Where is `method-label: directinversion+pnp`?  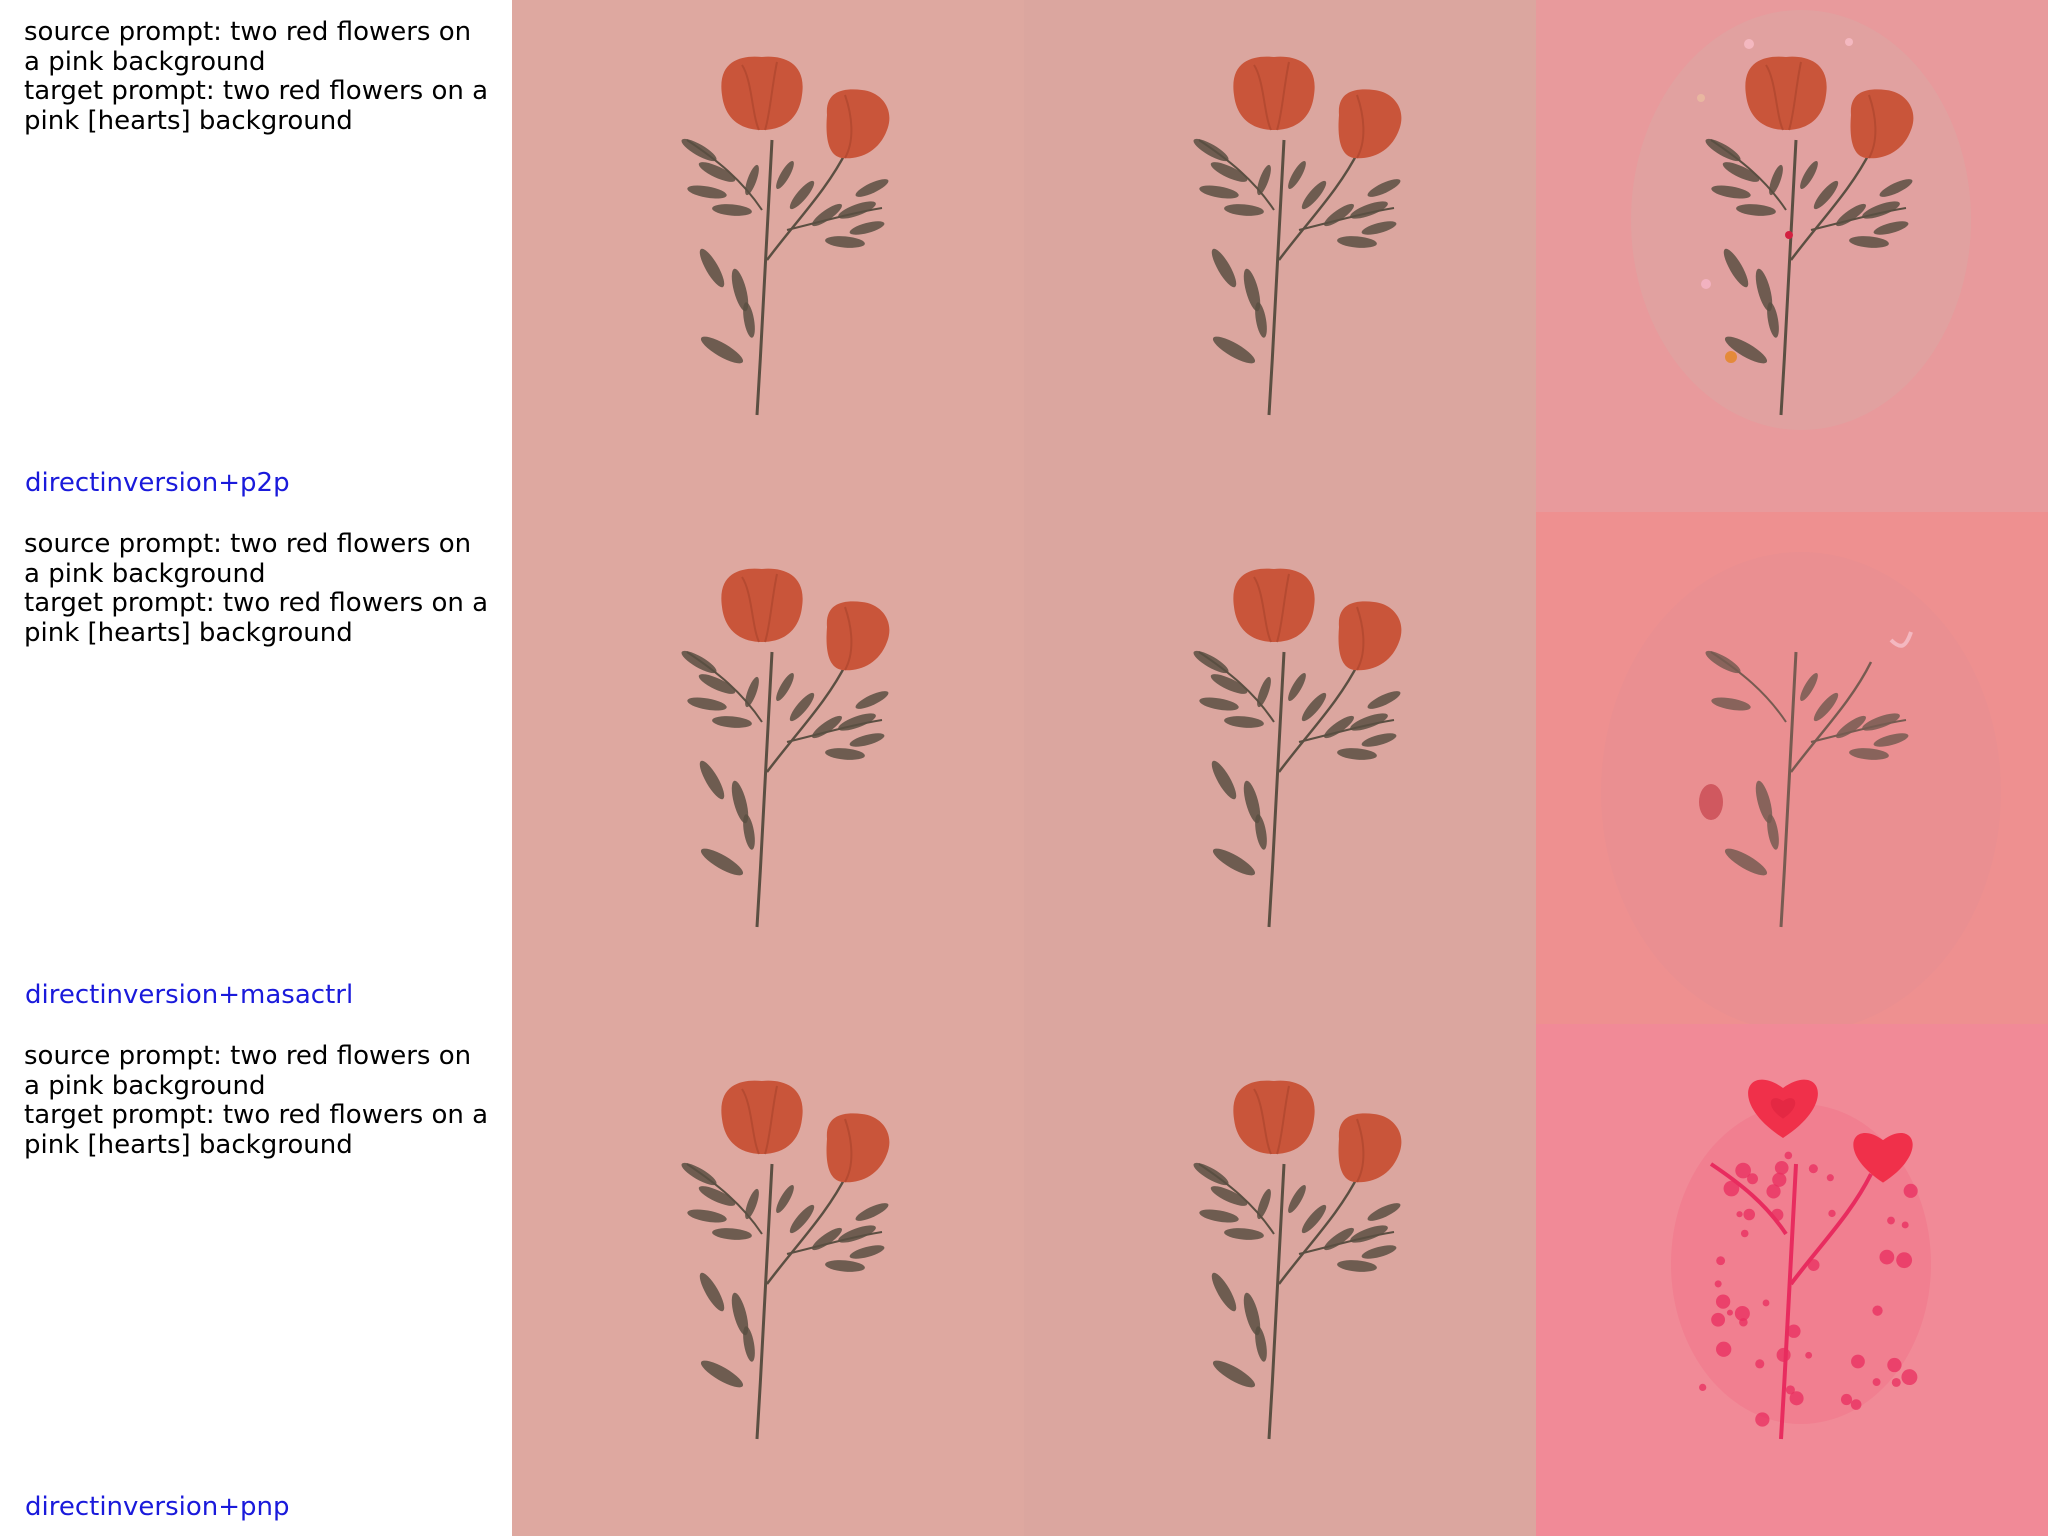
method-label: directinversion+pnp is located at coordinates (157, 1507).